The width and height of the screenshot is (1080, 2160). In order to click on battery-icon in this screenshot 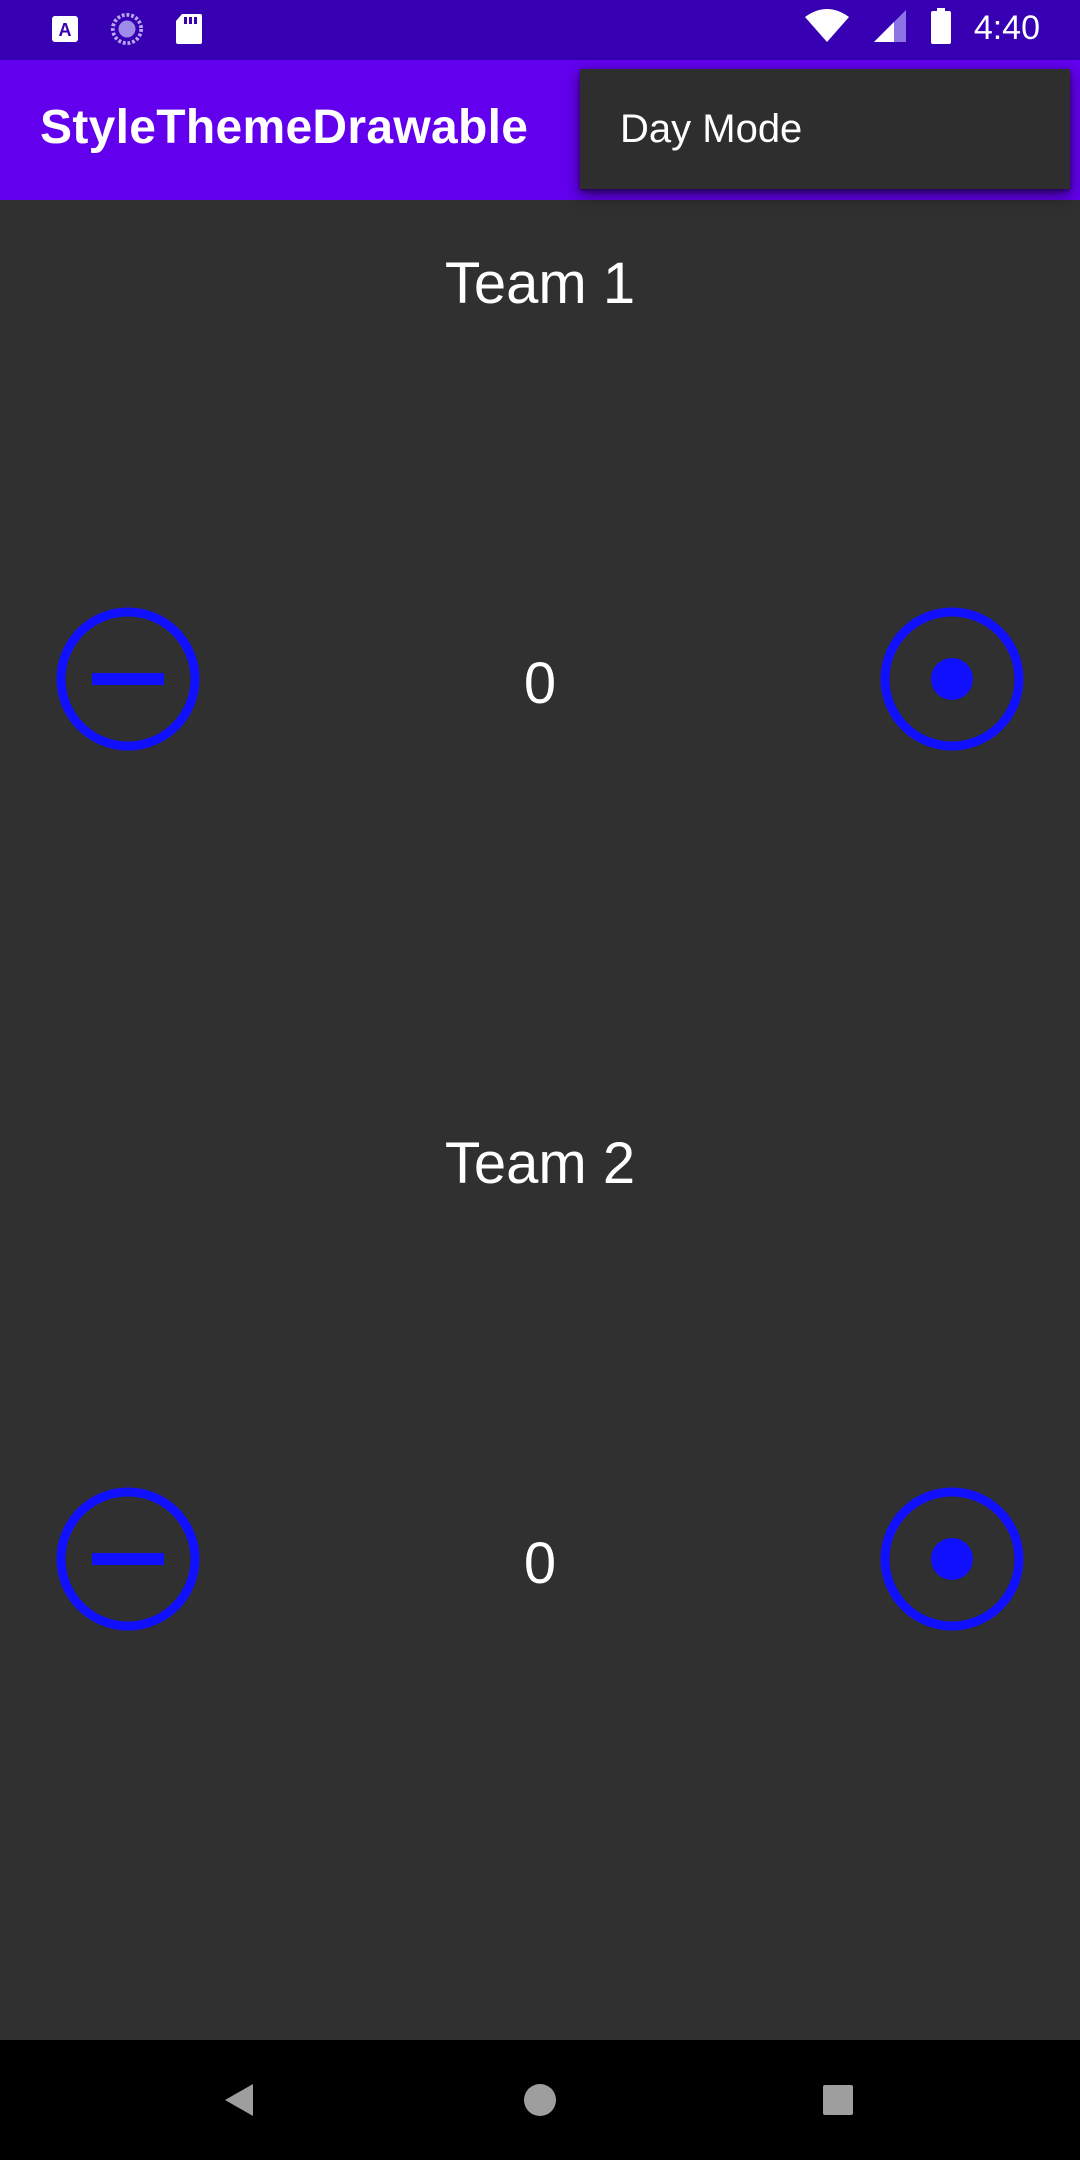, I will do `click(941, 28)`.